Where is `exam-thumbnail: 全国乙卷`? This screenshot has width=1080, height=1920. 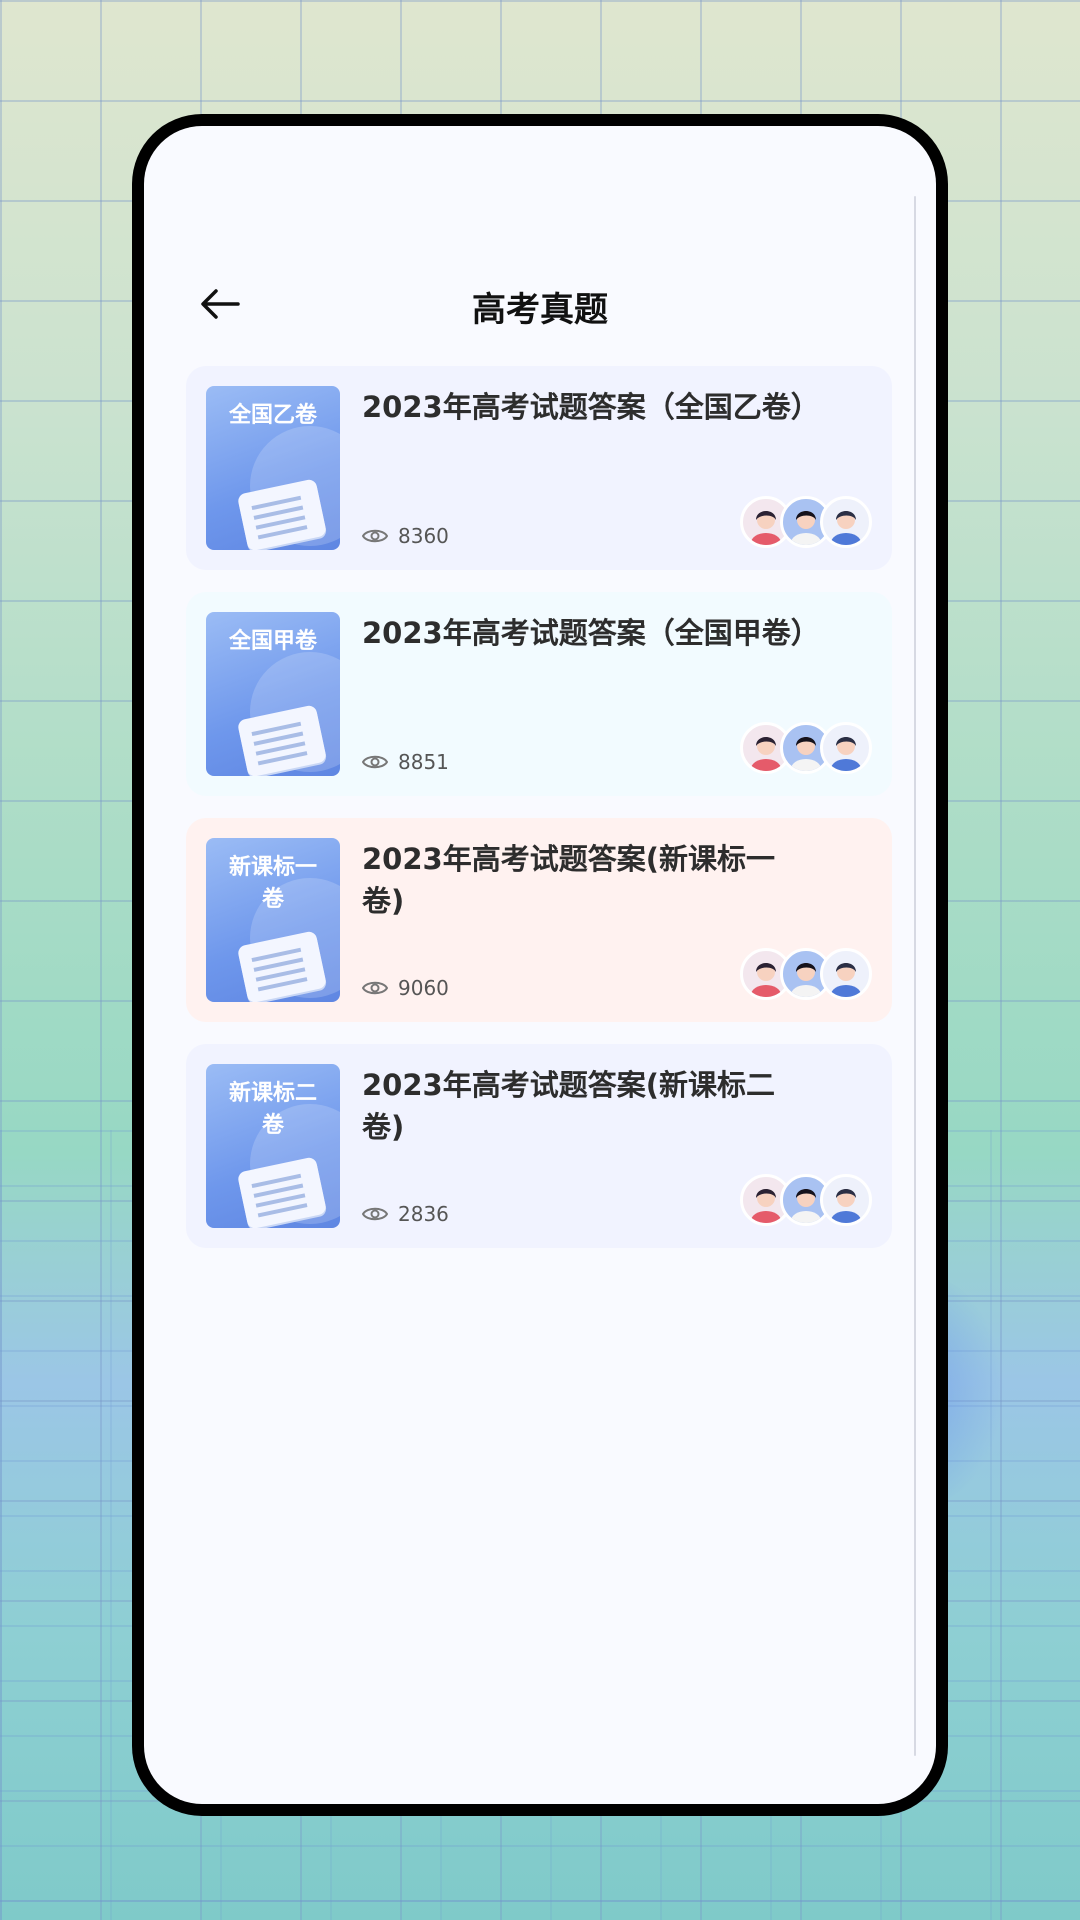
exam-thumbnail: 全国乙卷 is located at coordinates (273, 468).